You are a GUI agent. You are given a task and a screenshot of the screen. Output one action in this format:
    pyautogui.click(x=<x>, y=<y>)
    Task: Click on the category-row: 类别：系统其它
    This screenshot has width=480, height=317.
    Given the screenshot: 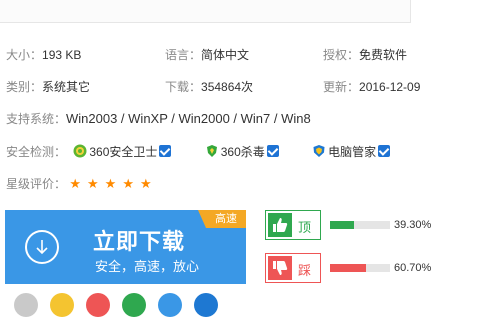 What is the action you would take?
    pyautogui.click(x=48, y=87)
    